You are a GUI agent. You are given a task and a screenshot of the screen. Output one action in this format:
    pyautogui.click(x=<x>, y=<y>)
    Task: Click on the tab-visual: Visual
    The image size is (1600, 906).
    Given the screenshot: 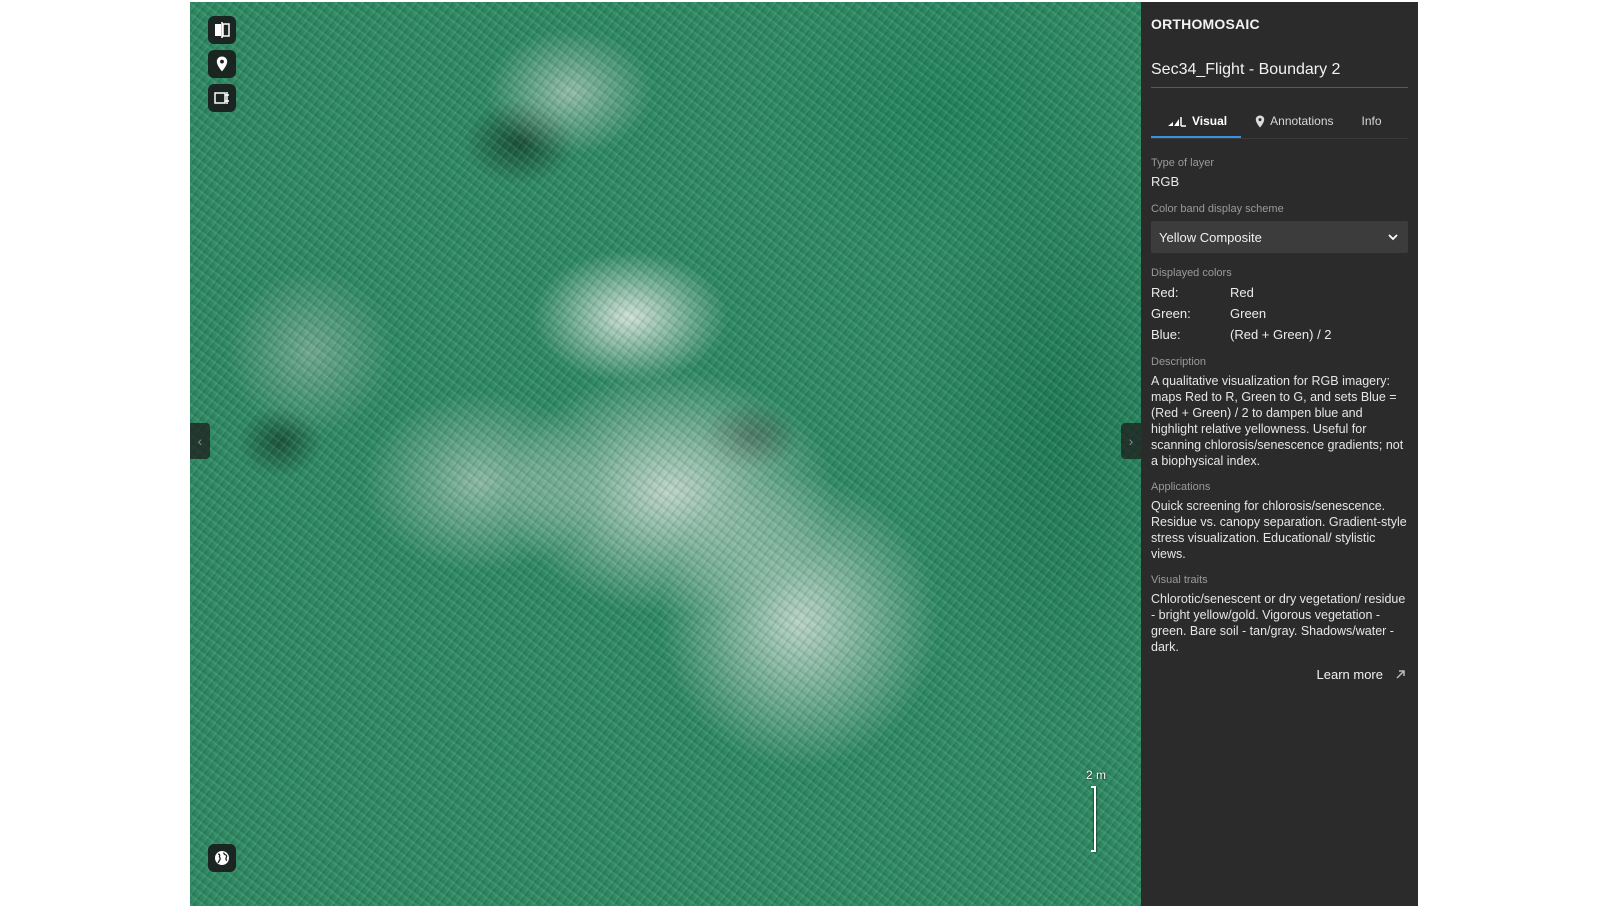 What is the action you would take?
    pyautogui.click(x=1196, y=122)
    